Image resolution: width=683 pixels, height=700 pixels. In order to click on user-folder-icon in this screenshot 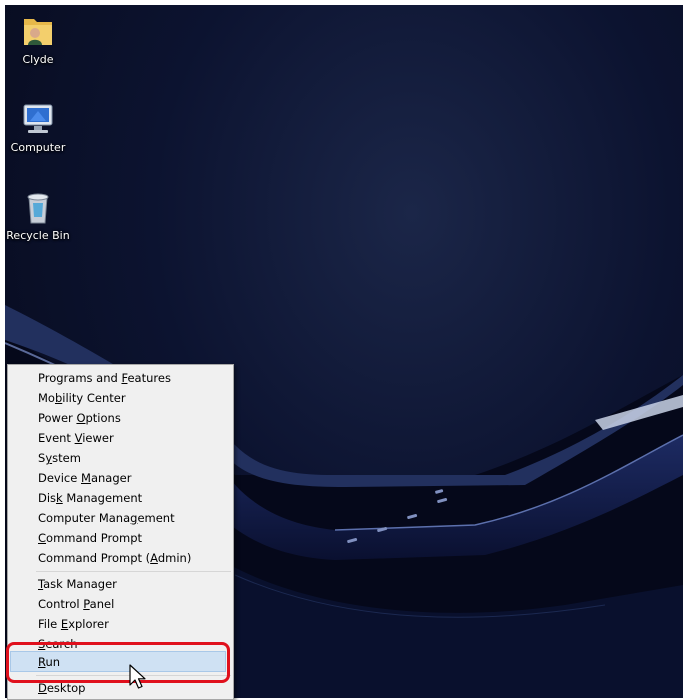, I will do `click(38, 32)`.